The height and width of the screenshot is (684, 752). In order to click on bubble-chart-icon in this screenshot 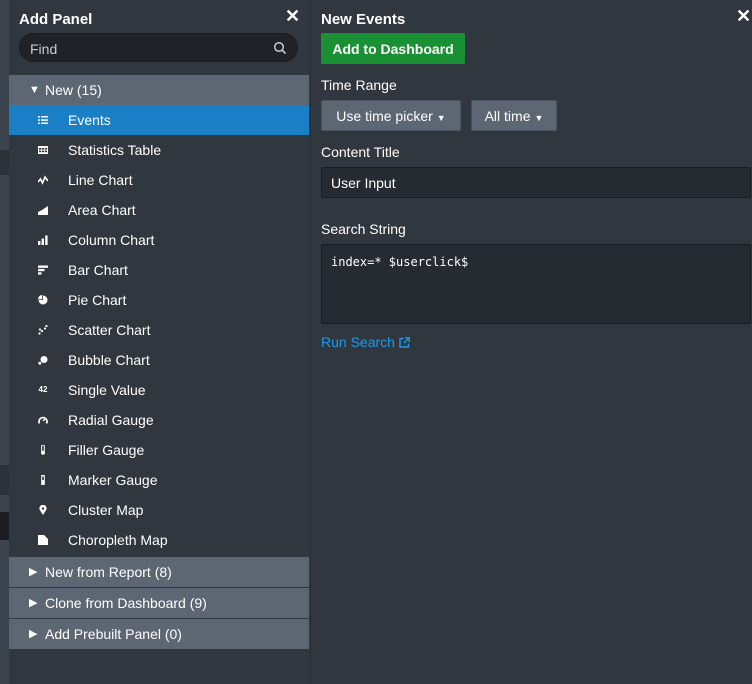, I will do `click(43, 360)`.